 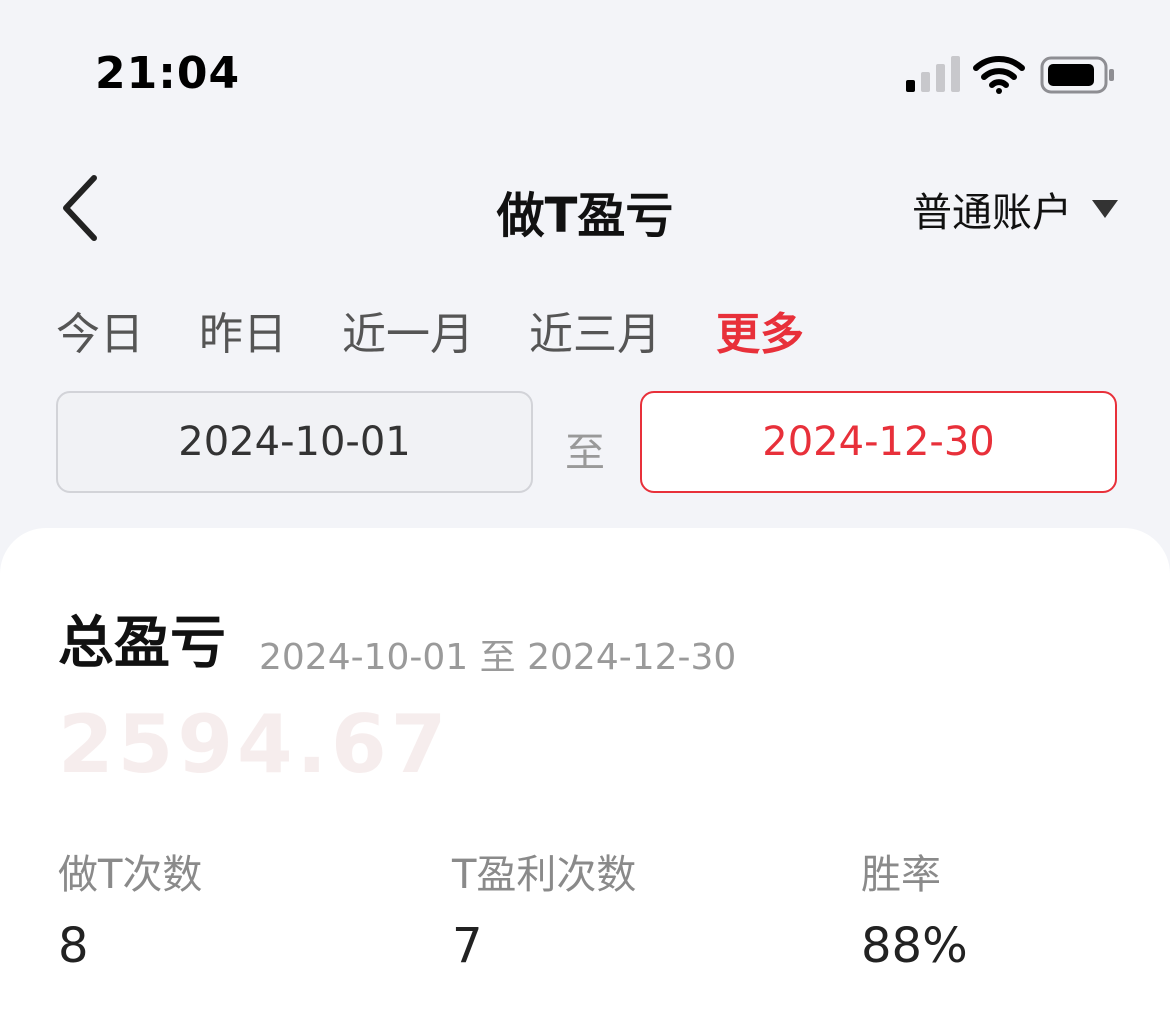 I want to click on caret-down-icon, so click(x=1105, y=209).